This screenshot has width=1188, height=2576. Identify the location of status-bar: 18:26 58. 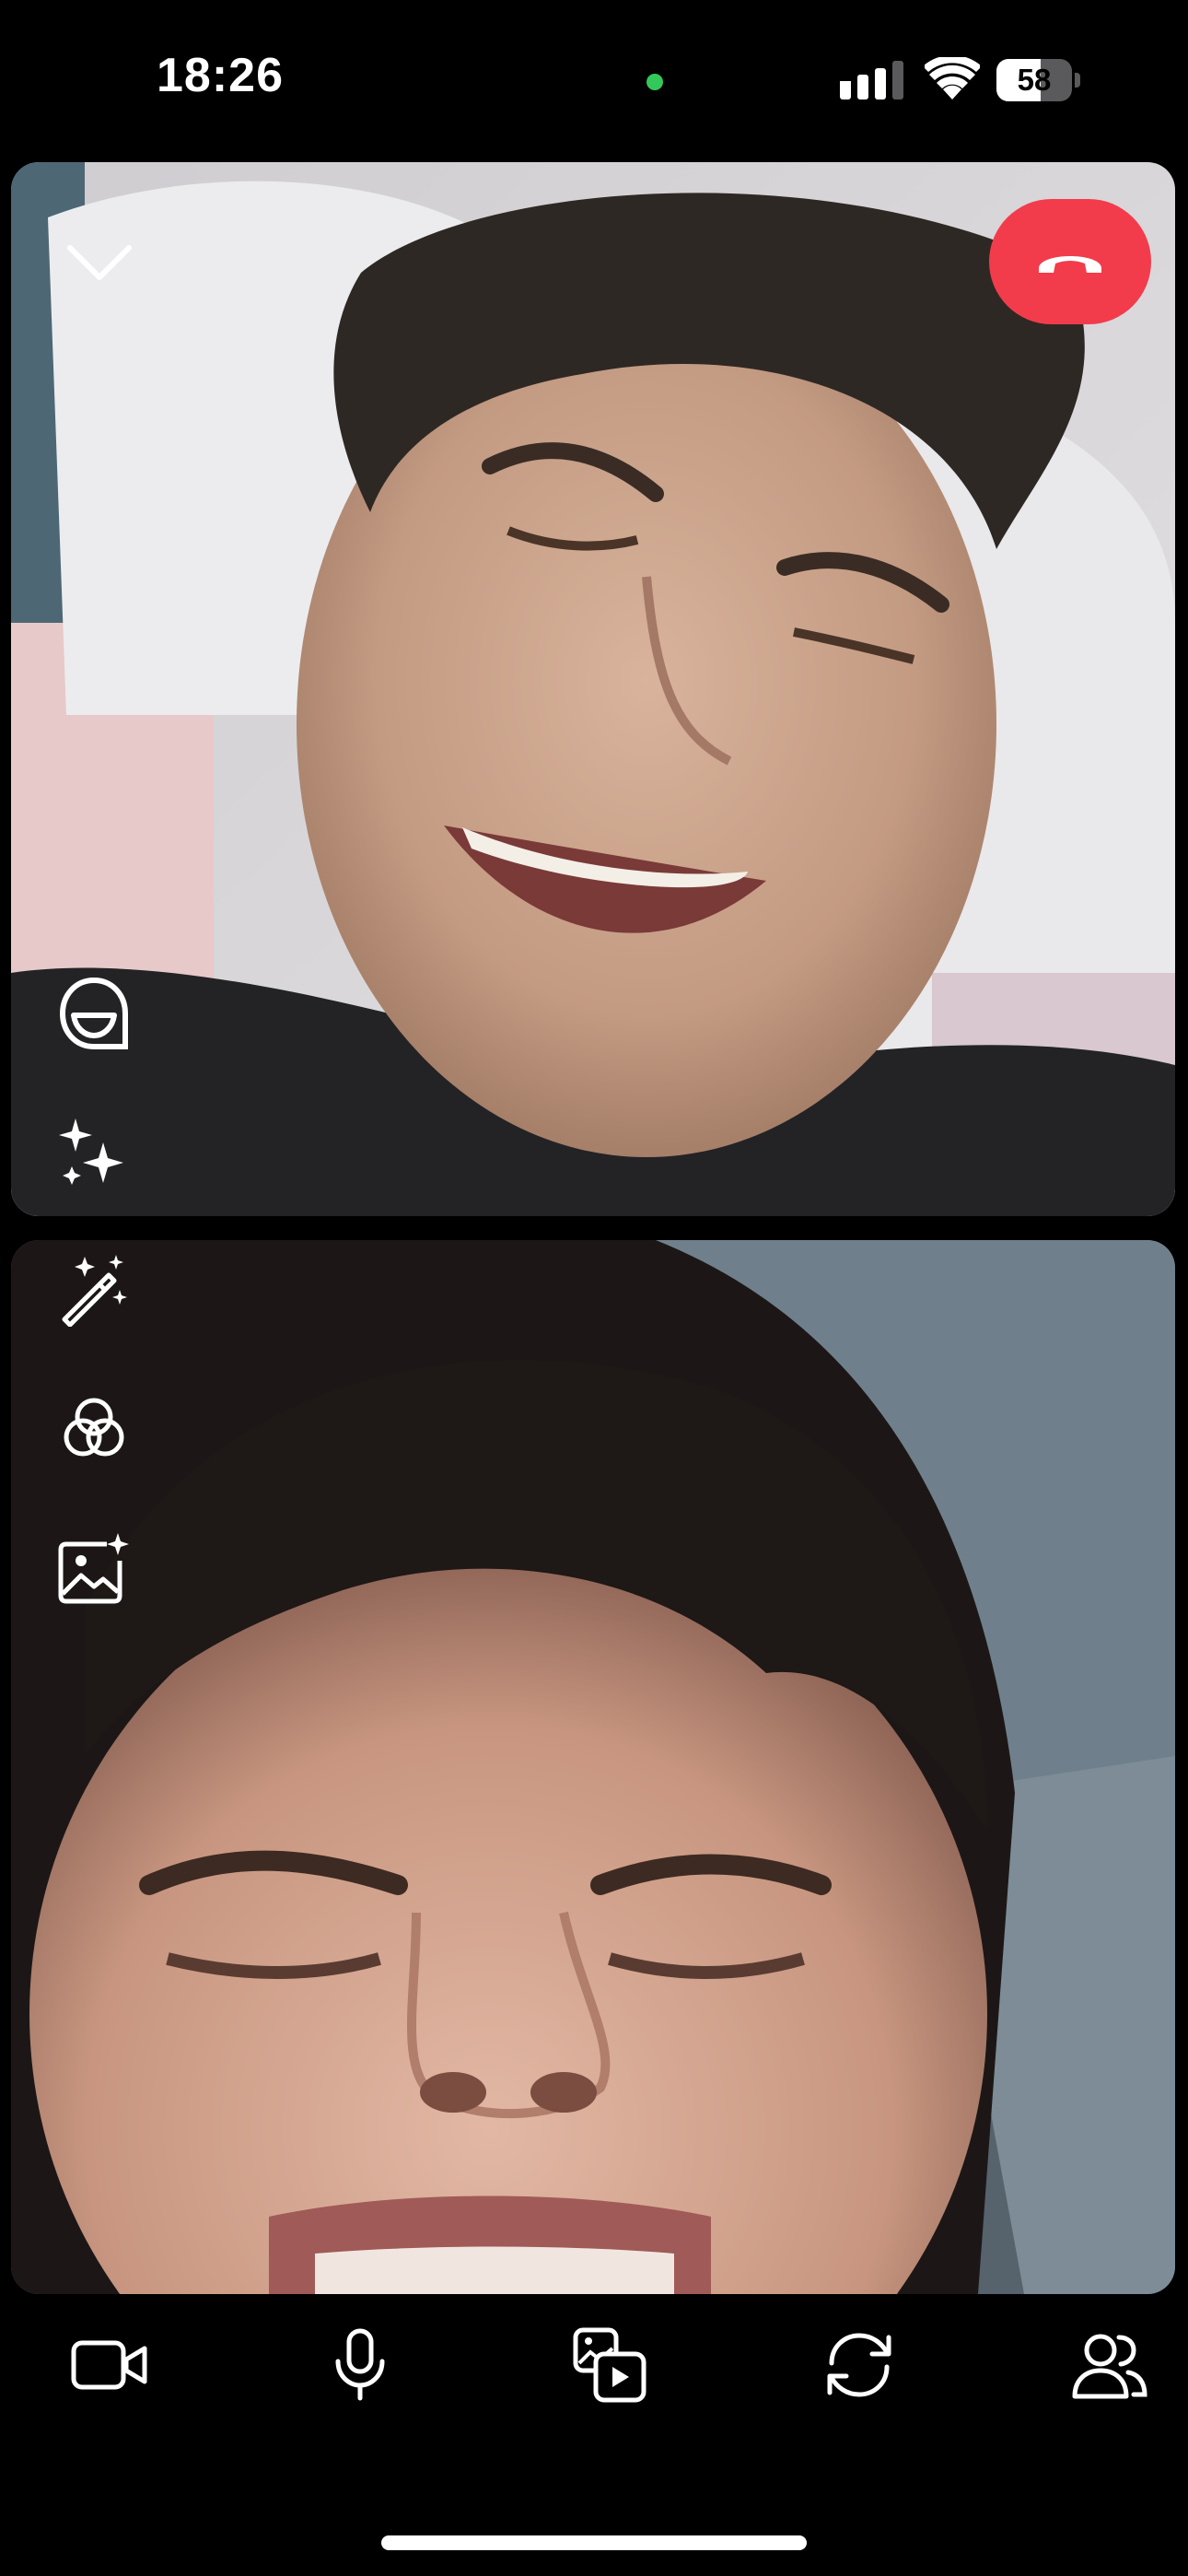
(594, 78).